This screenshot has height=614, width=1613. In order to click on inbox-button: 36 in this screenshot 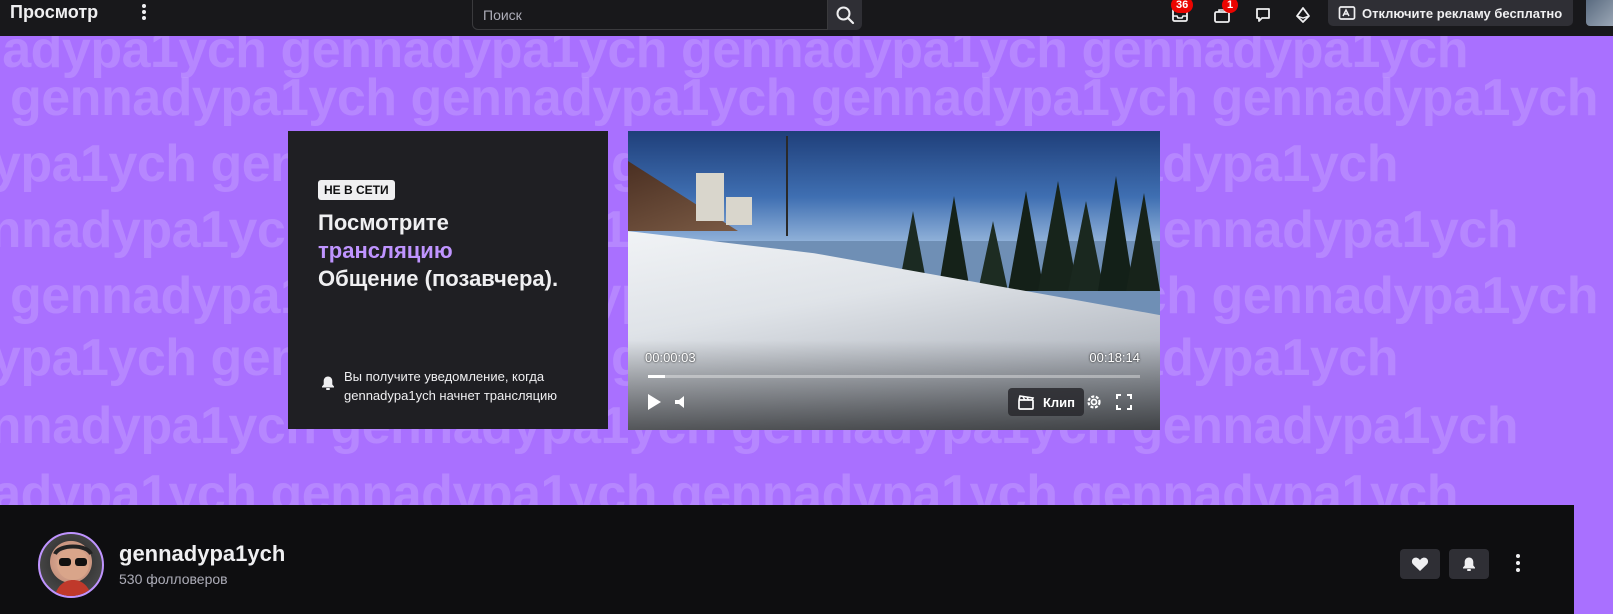, I will do `click(1181, 13)`.